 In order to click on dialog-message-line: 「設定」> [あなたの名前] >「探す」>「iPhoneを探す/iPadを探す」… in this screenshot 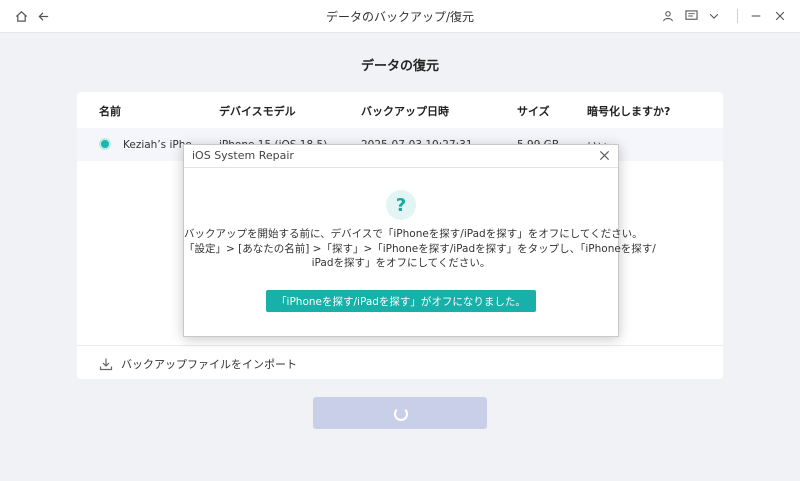, I will do `click(420, 248)`.